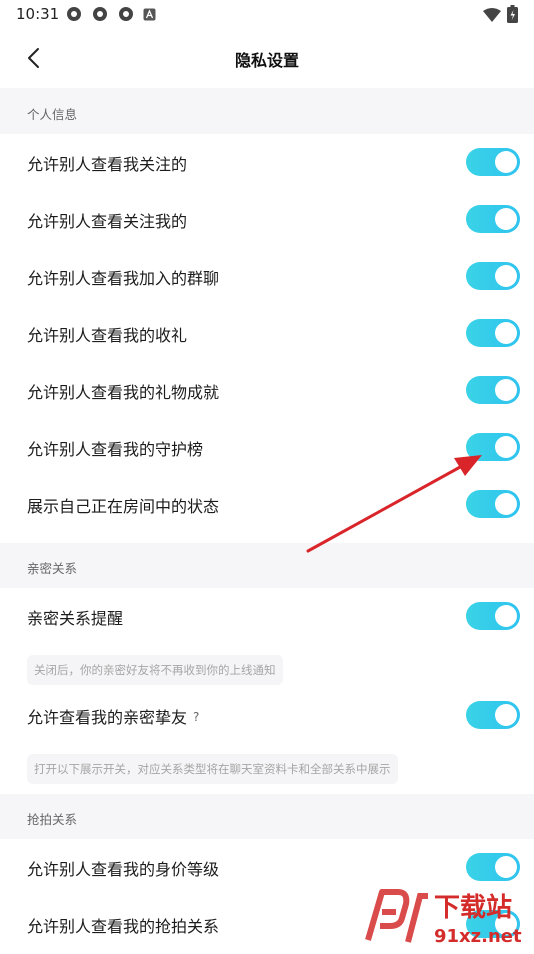  What do you see at coordinates (267, 111) in the screenshot?
I see `section-header-personal-info: 个人信息` at bounding box center [267, 111].